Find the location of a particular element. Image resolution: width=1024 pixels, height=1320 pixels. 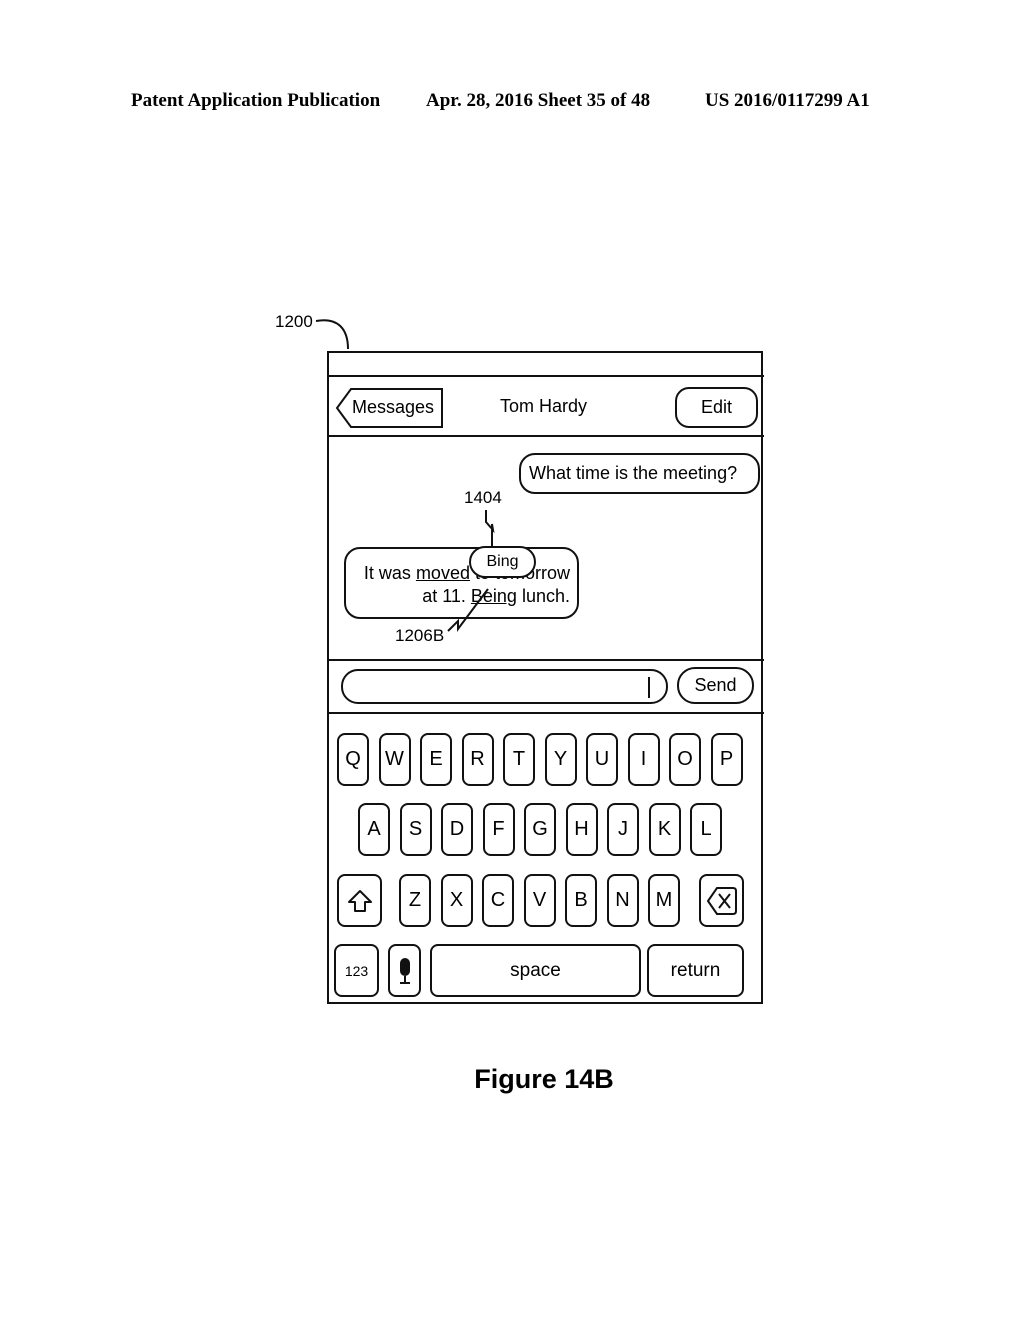

dictation-key is located at coordinates (404, 970).